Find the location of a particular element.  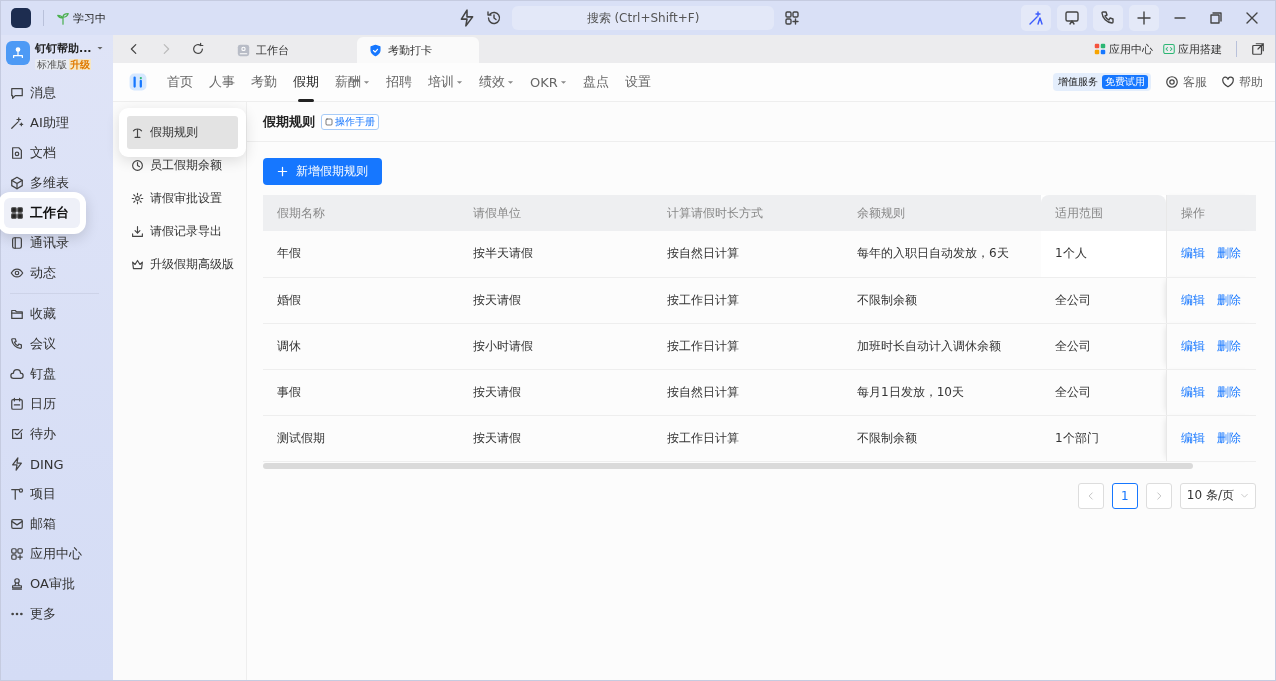

lightning-icon is located at coordinates (17, 464).